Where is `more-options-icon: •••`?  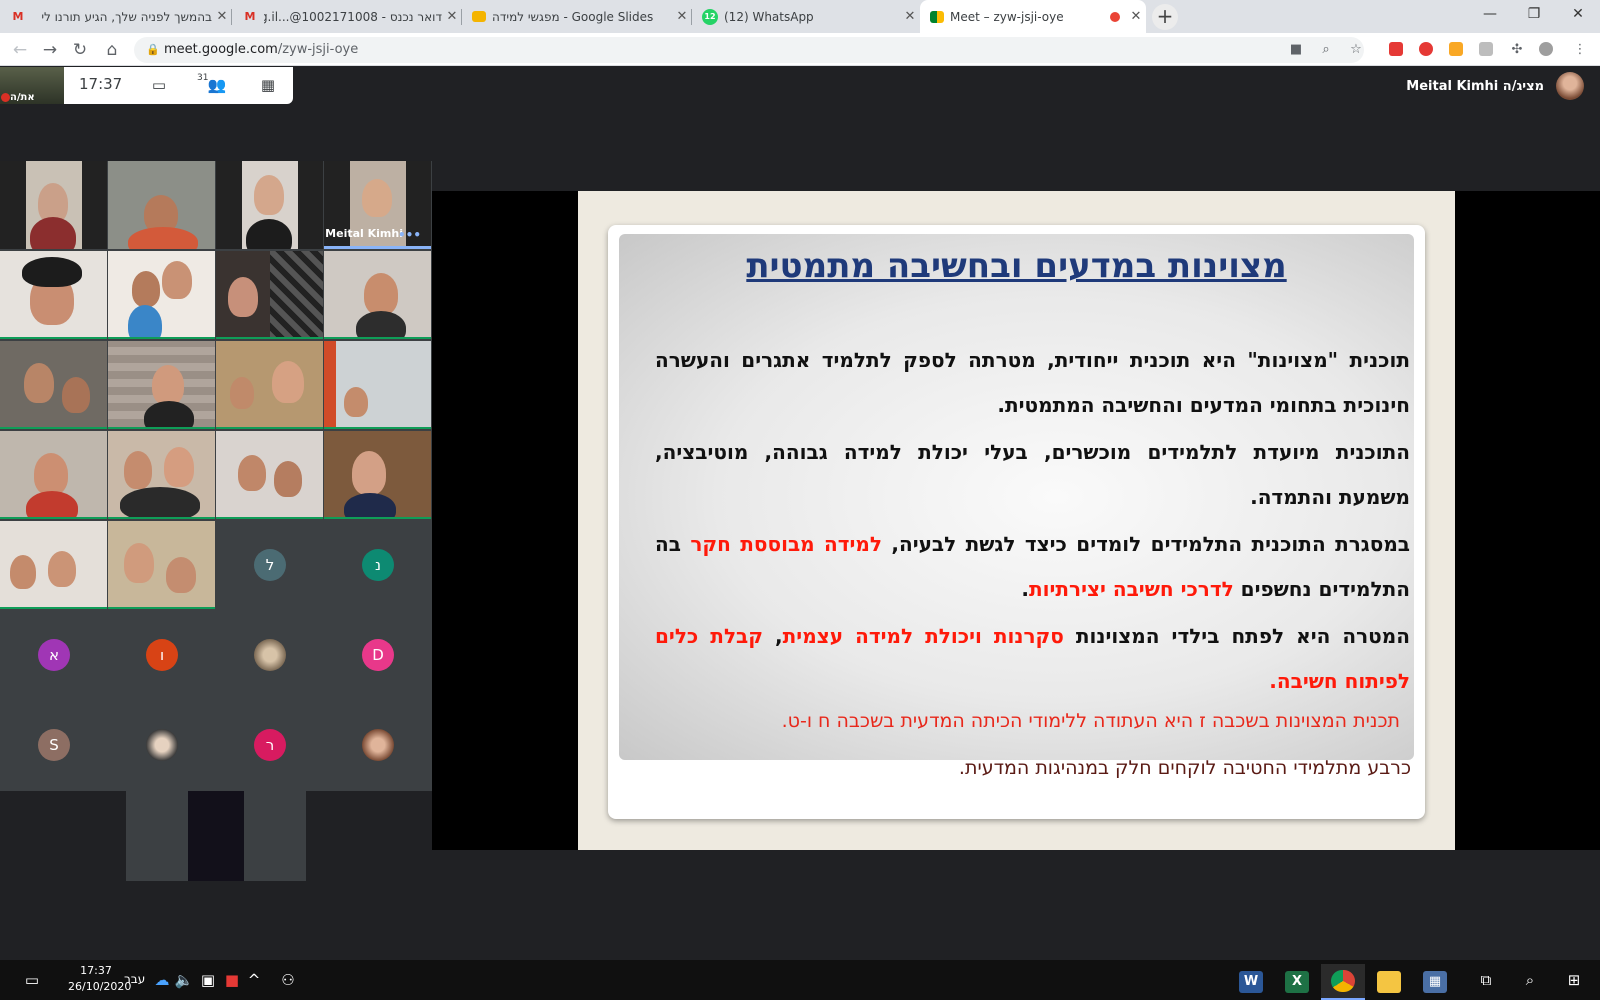 more-options-icon: ••• is located at coordinates (409, 235).